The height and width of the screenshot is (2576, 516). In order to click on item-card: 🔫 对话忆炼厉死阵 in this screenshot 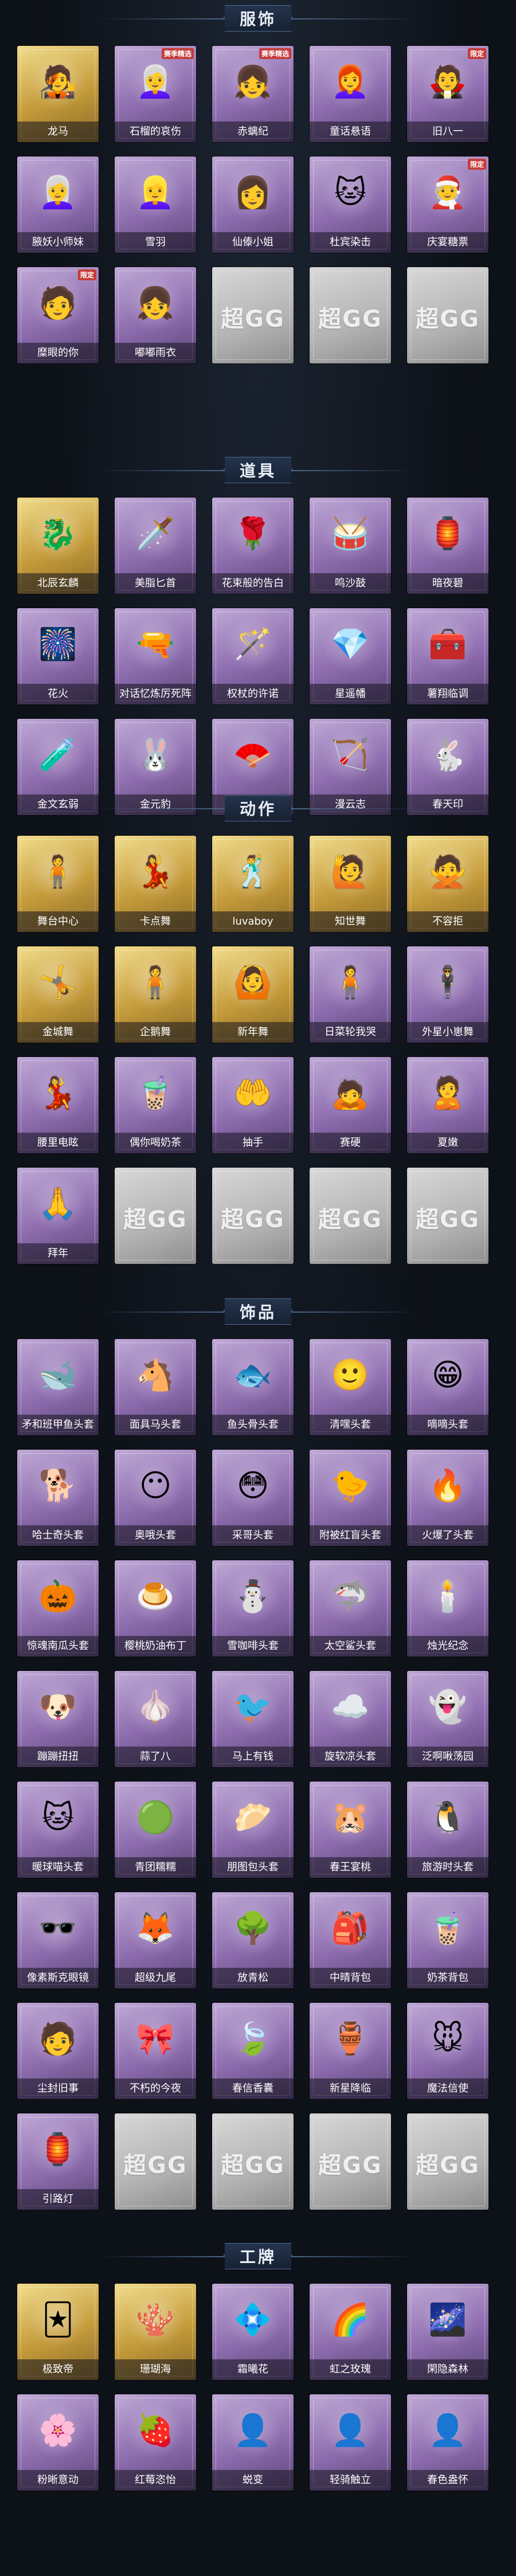, I will do `click(155, 656)`.